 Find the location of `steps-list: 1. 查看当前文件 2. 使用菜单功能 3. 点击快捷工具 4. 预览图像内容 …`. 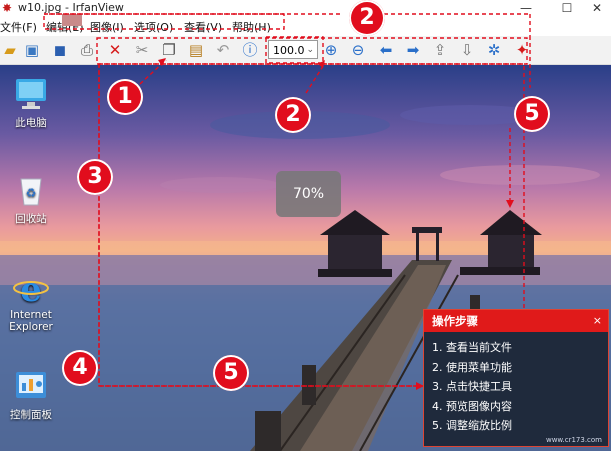

steps-list: 1. 查看当前文件 2. 使用菜单功能 3. 点击快捷工具 4. 预览图像内容 … is located at coordinates (472, 387).